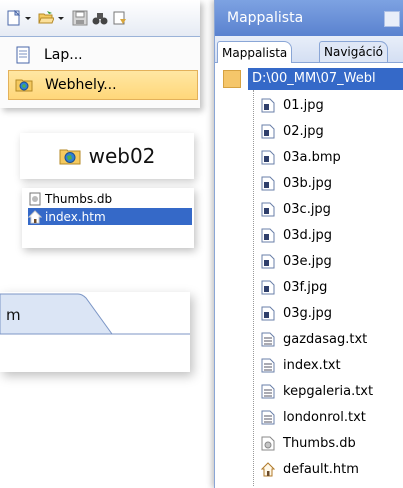 This screenshot has width=403, height=488. I want to click on new-page-icon, so click(14, 17).